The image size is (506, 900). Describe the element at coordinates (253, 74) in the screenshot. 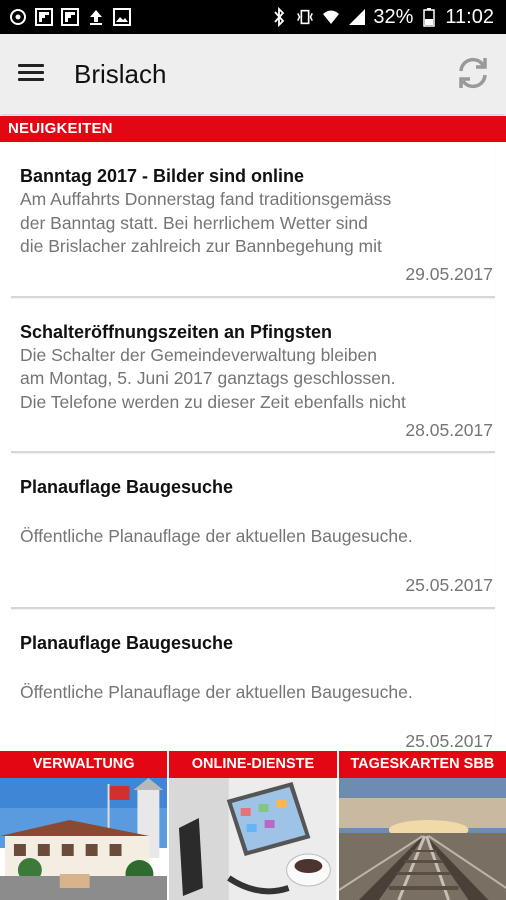

I see `app-bar: Brislach` at that location.